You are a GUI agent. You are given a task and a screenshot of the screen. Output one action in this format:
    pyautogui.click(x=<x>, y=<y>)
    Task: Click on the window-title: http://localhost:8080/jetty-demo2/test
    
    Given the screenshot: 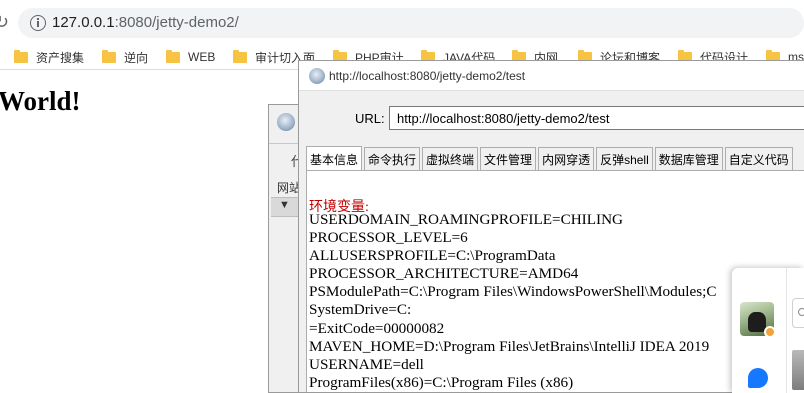 What is the action you would take?
    pyautogui.click(x=427, y=76)
    